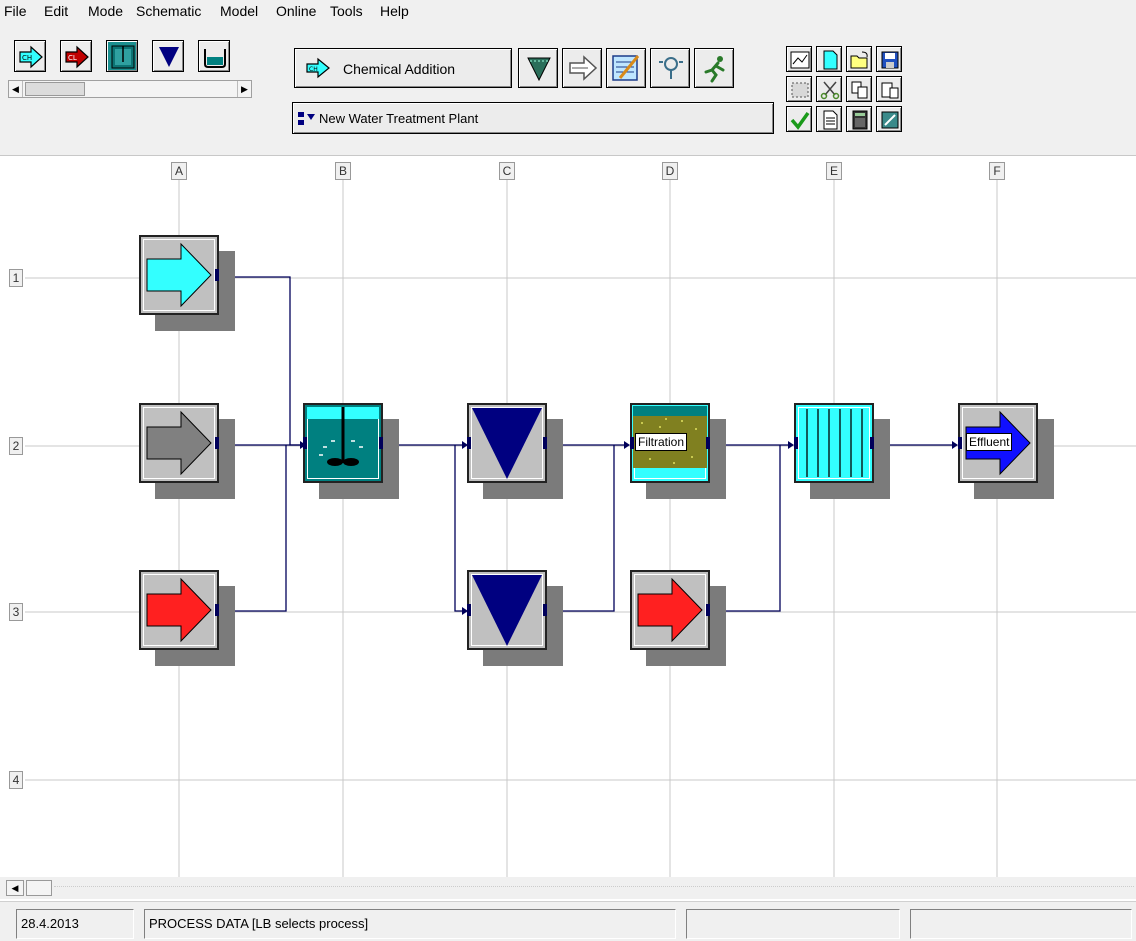 The image size is (1136, 941). I want to click on status-message: PROCESS DATA [LB selects process], so click(410, 924).